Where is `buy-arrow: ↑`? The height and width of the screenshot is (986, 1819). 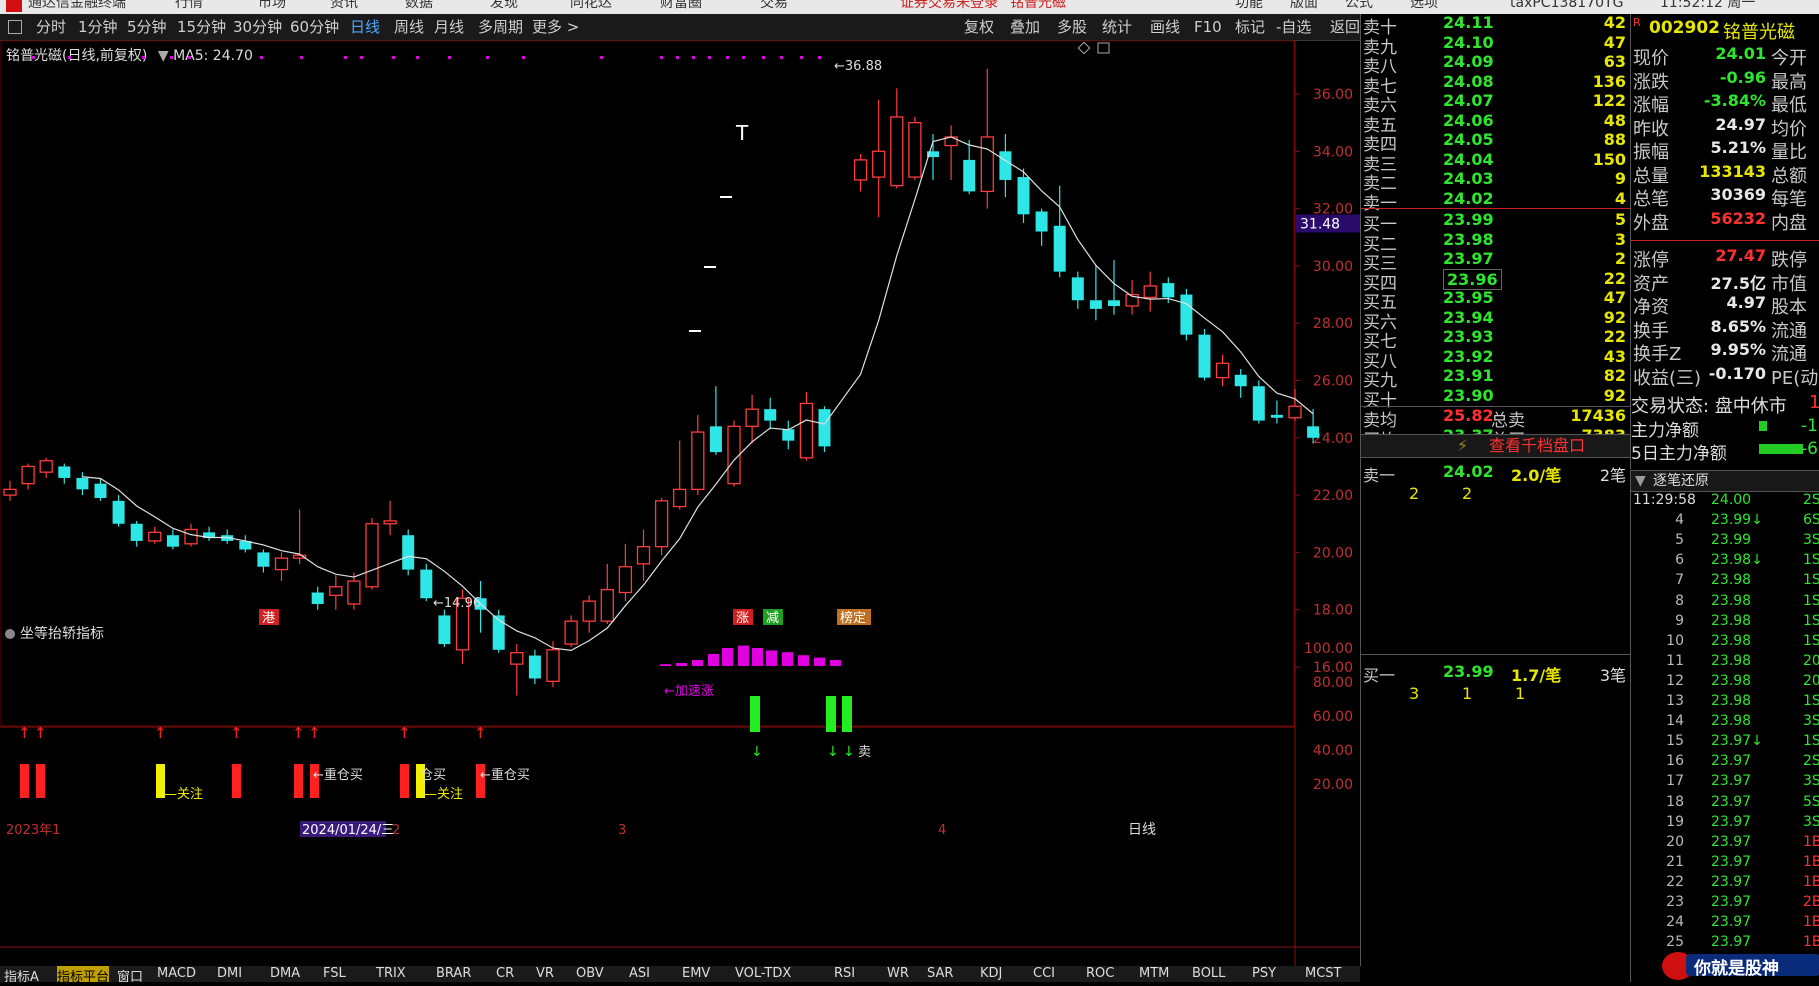 buy-arrow: ↑ is located at coordinates (404, 733).